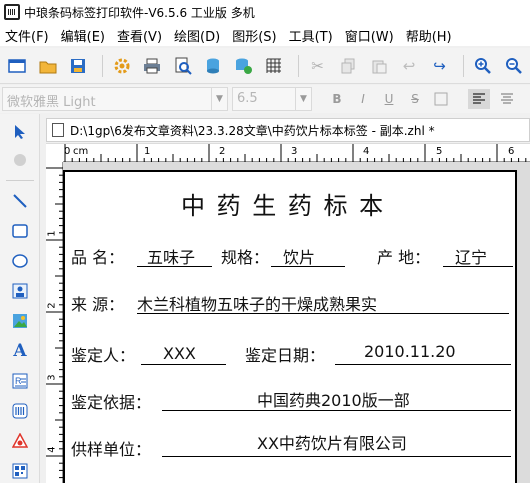  What do you see at coordinates (20, 441) in the screenshot?
I see `shape-tool-icon` at bounding box center [20, 441].